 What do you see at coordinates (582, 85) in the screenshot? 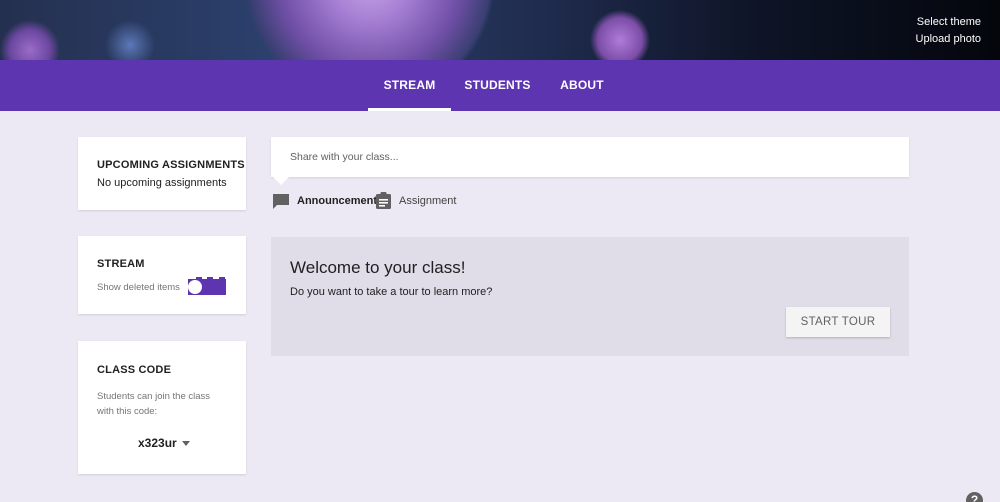
I see `tab-about: ABOUT` at bounding box center [582, 85].